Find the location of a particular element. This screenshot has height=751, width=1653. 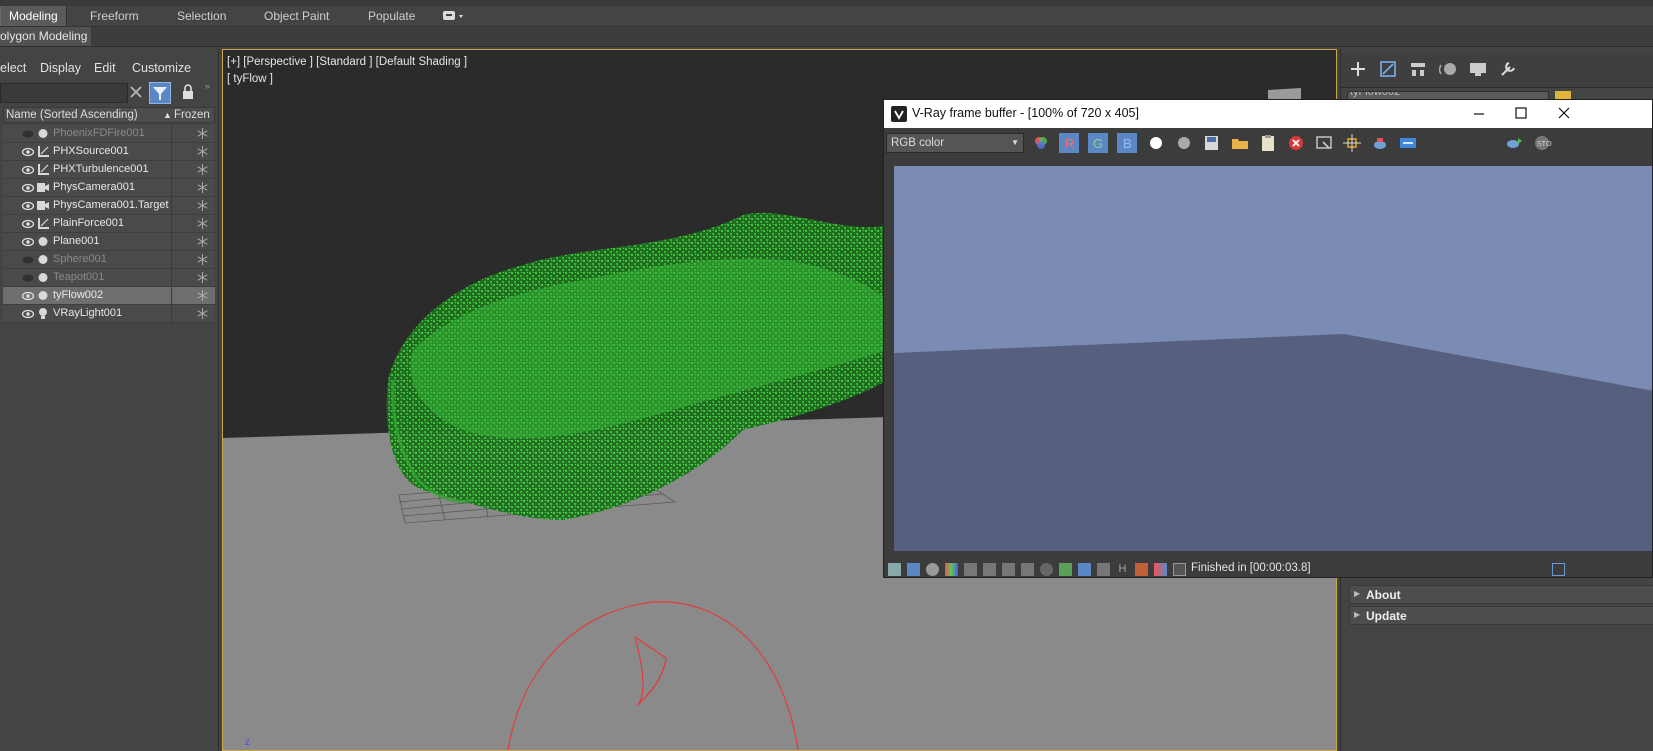

exposure-icon is located at coordinates (1046, 569).